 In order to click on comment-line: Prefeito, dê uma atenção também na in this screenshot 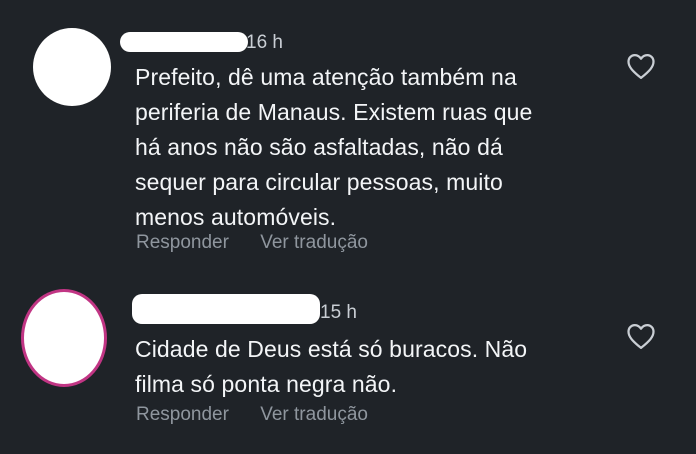, I will do `click(326, 77)`.